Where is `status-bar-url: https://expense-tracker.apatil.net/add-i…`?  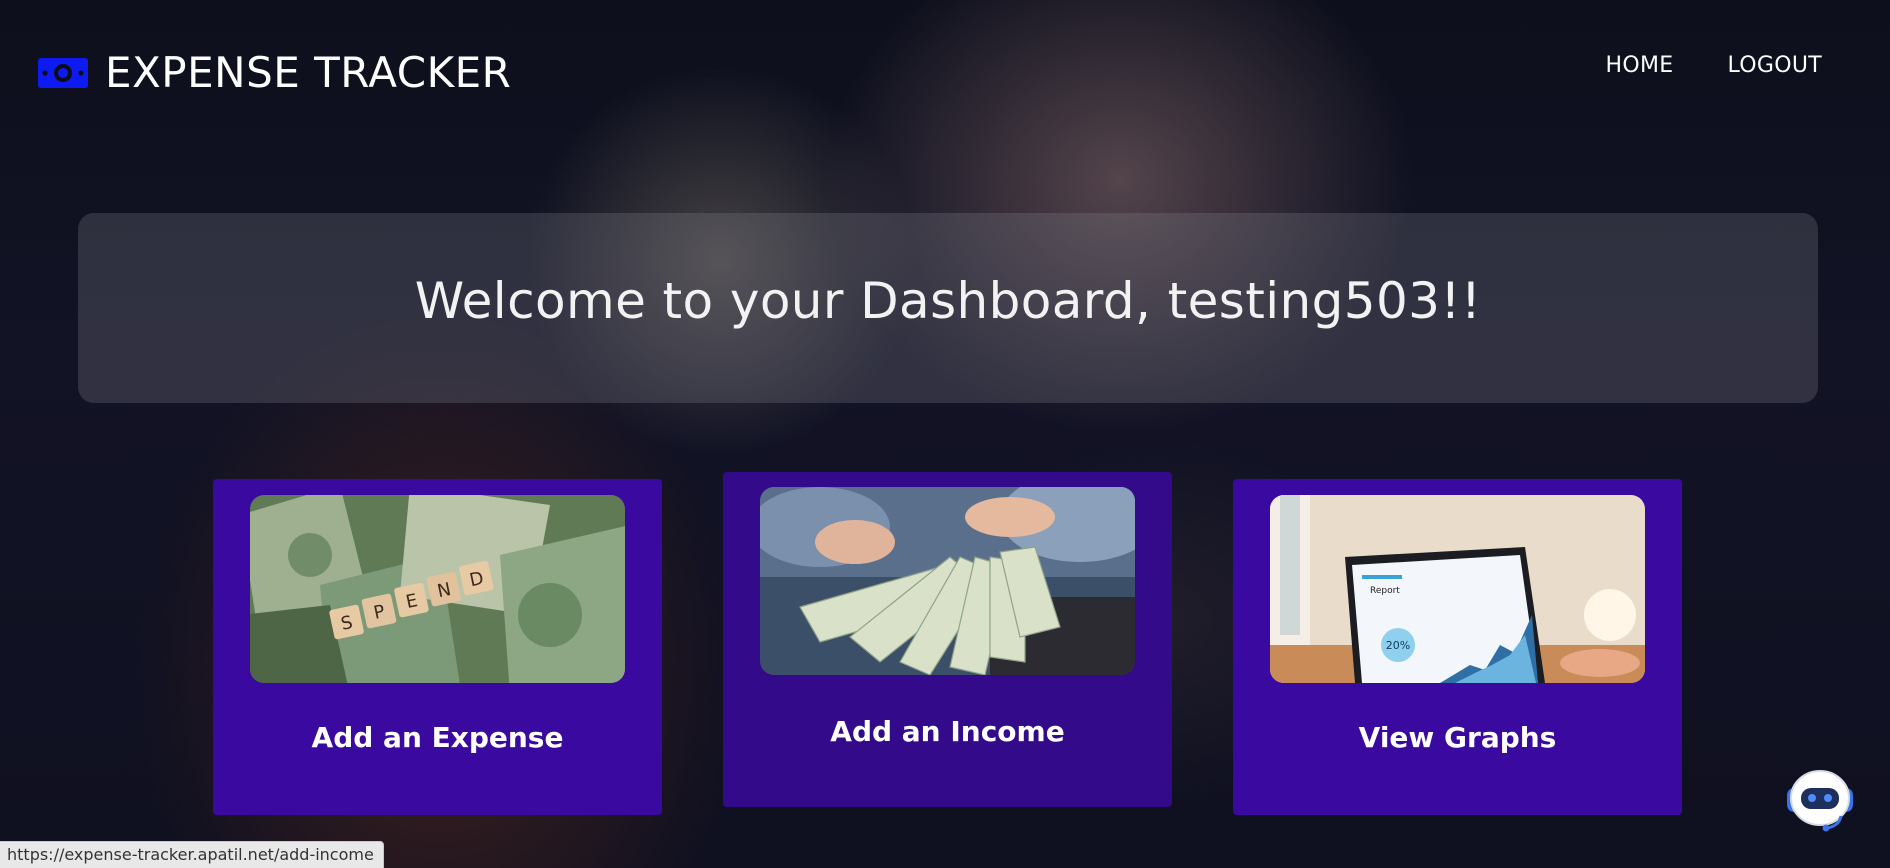
status-bar-url: https://expense-tracker.apatil.net/add-i… is located at coordinates (192, 854).